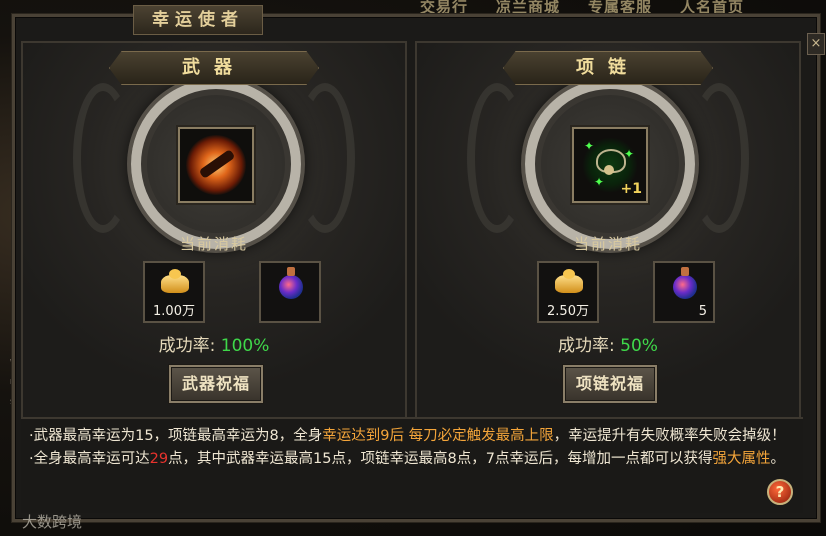 Image resolution: width=826 pixels, height=536 pixels. I want to click on panel-header-label: 项链, so click(608, 67).